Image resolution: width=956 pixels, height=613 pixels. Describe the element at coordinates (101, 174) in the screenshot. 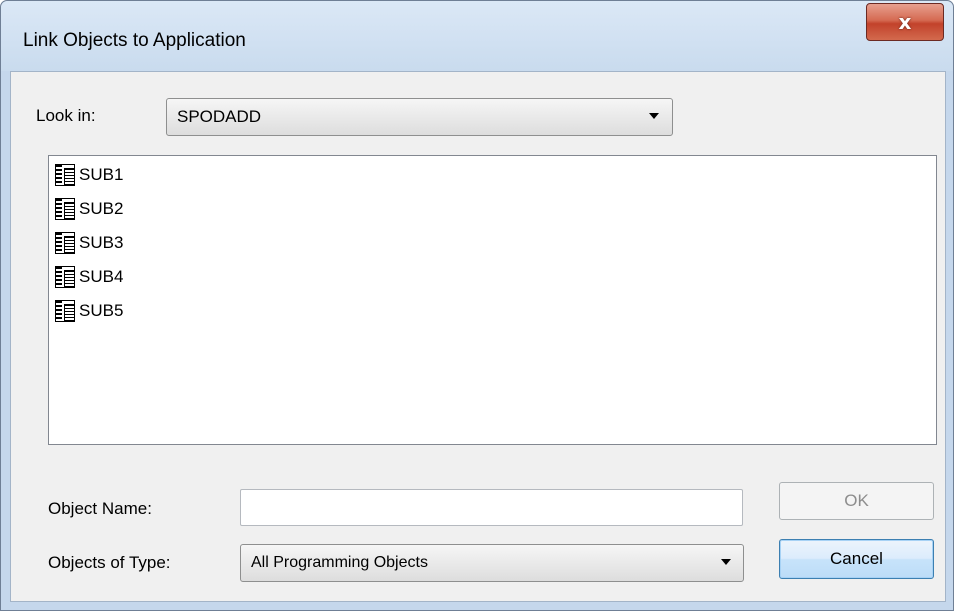

I see `list-item-label: SUB1` at that location.